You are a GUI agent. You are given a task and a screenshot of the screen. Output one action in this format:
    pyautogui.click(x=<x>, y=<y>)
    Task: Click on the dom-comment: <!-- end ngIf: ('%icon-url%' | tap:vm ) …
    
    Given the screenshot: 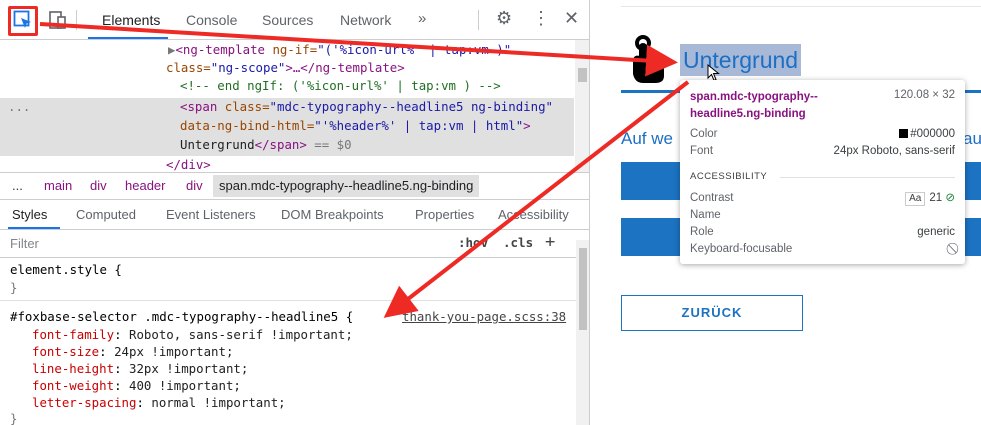 What is the action you would take?
    pyautogui.click(x=340, y=86)
    